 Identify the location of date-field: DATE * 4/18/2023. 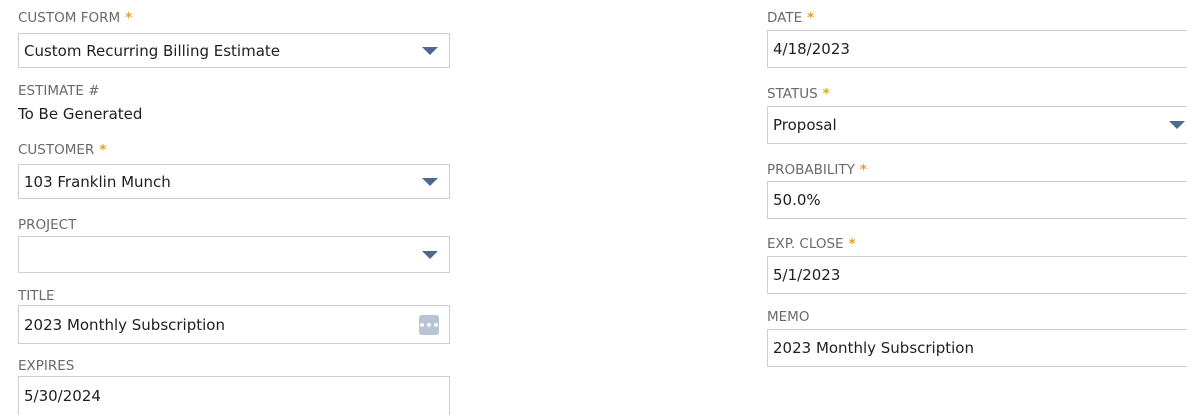
(977, 39).